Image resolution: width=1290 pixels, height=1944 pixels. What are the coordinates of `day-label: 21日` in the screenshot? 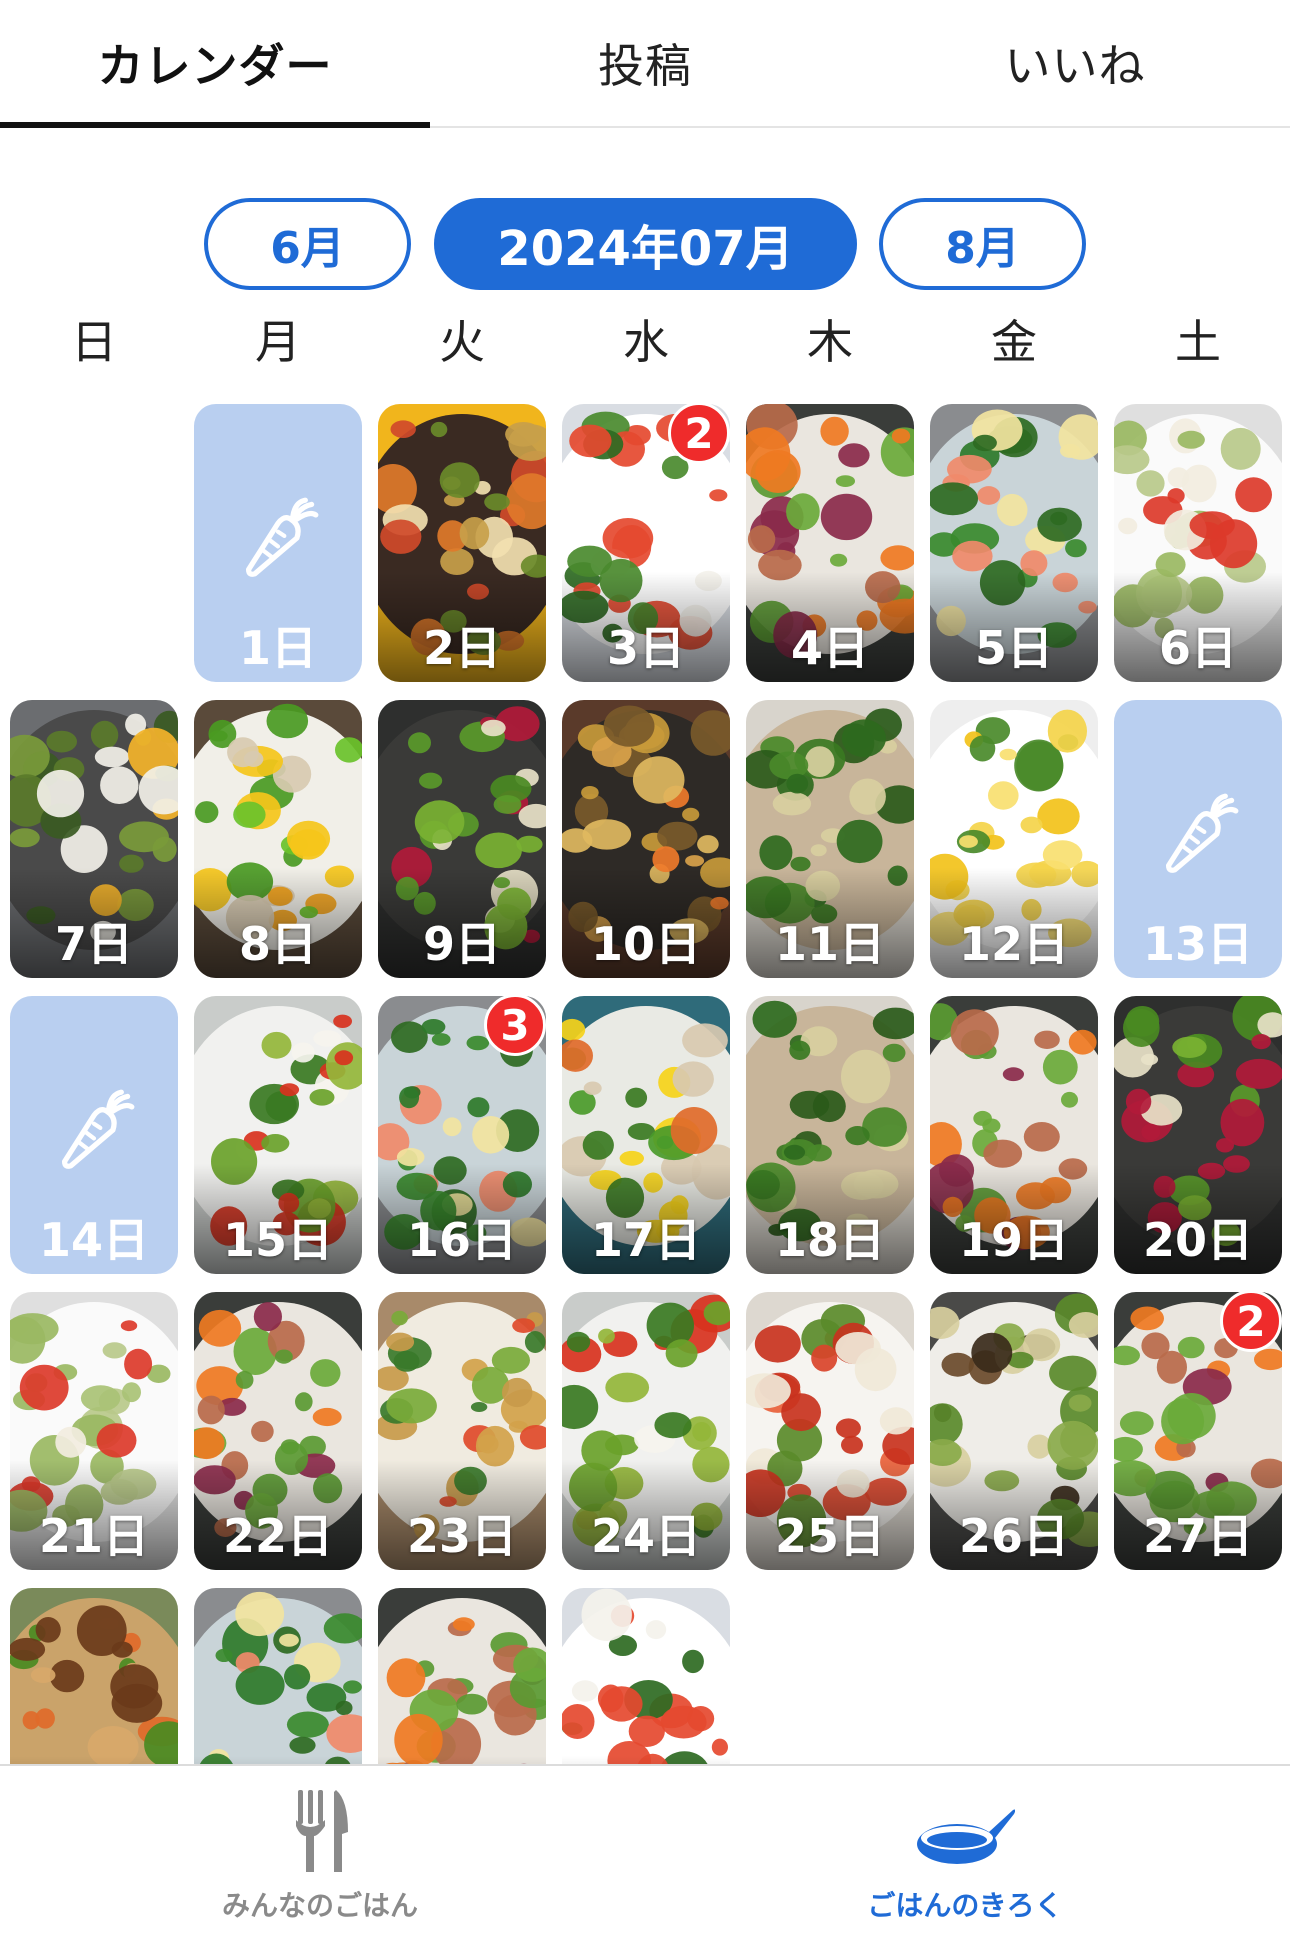 It's located at (93, 1536).